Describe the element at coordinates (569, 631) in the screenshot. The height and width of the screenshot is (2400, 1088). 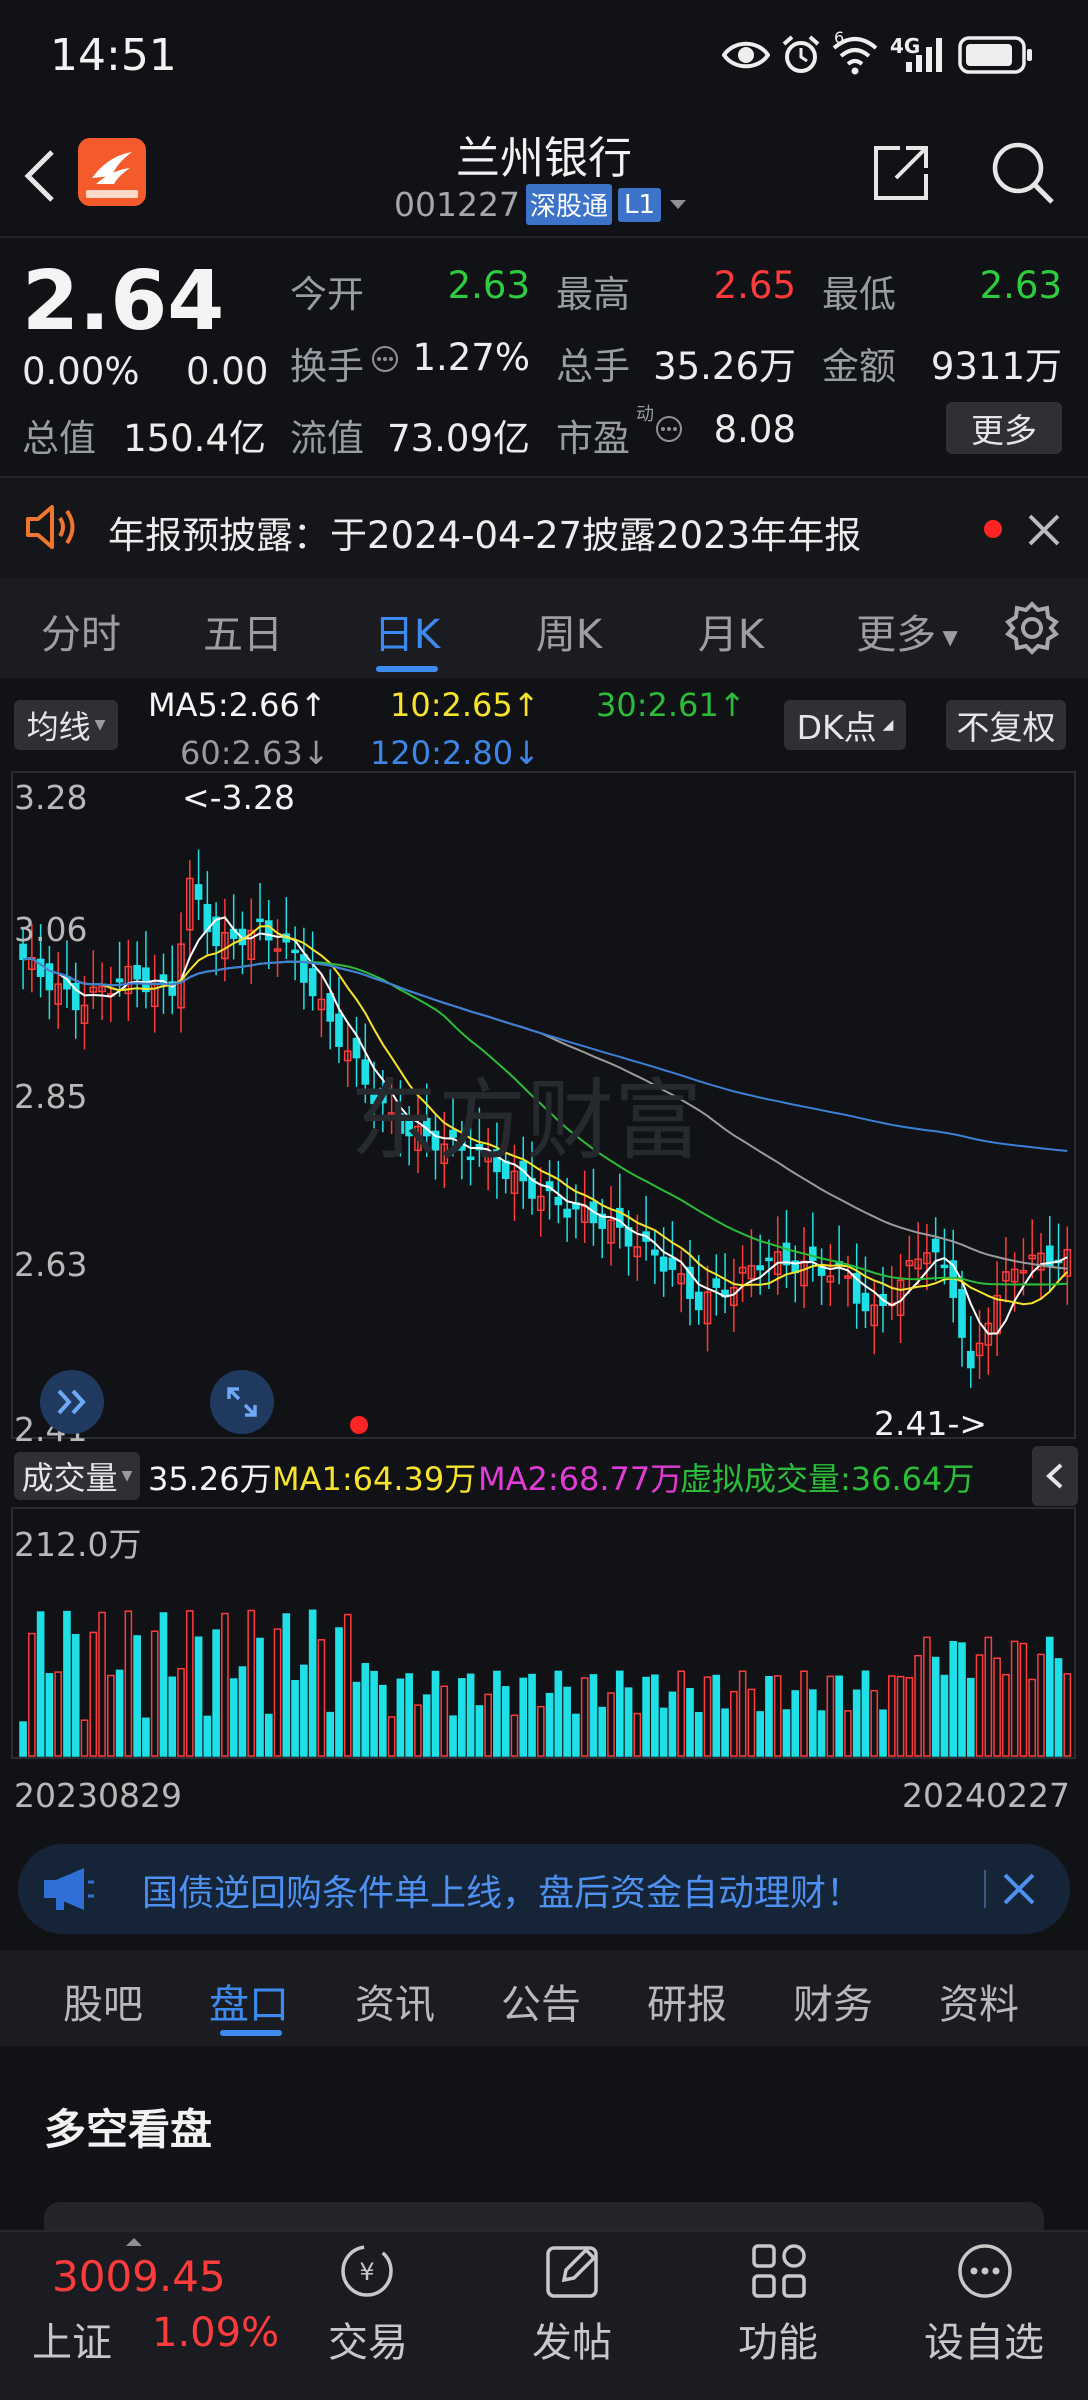
I see `tab-weekly: 周K` at that location.